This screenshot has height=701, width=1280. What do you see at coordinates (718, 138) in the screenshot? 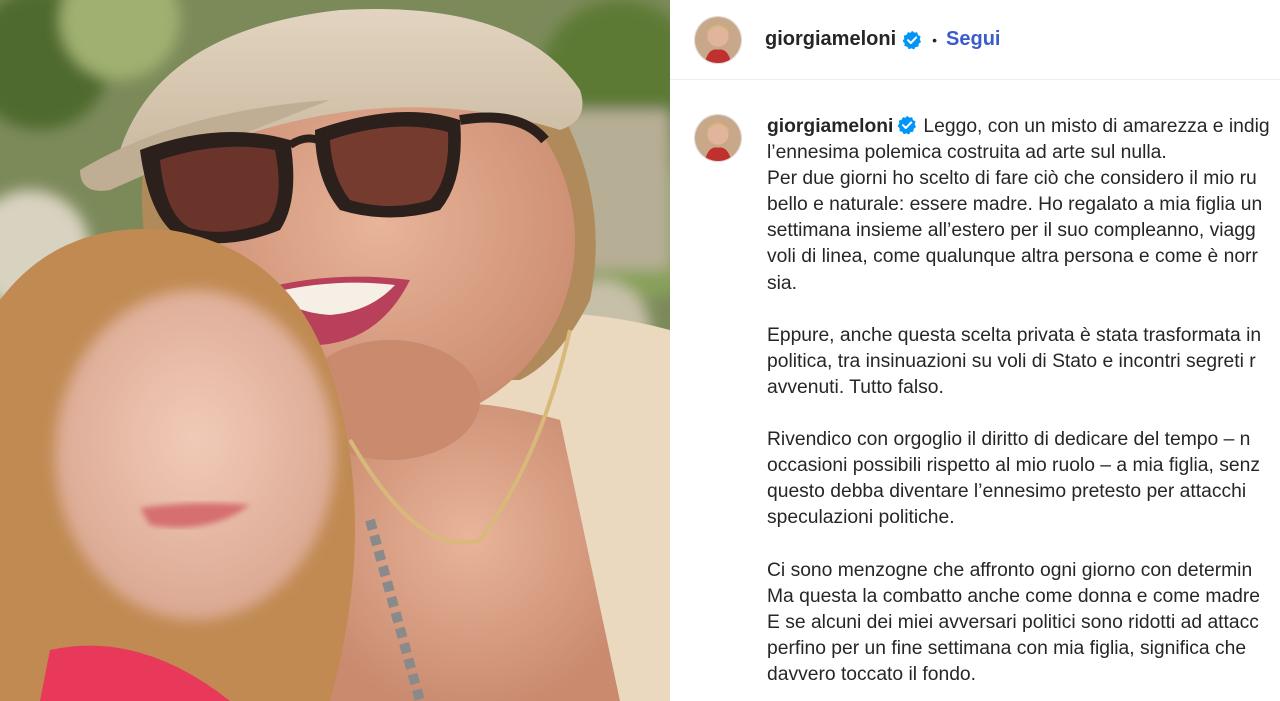
I see `caption-author-avatar` at bounding box center [718, 138].